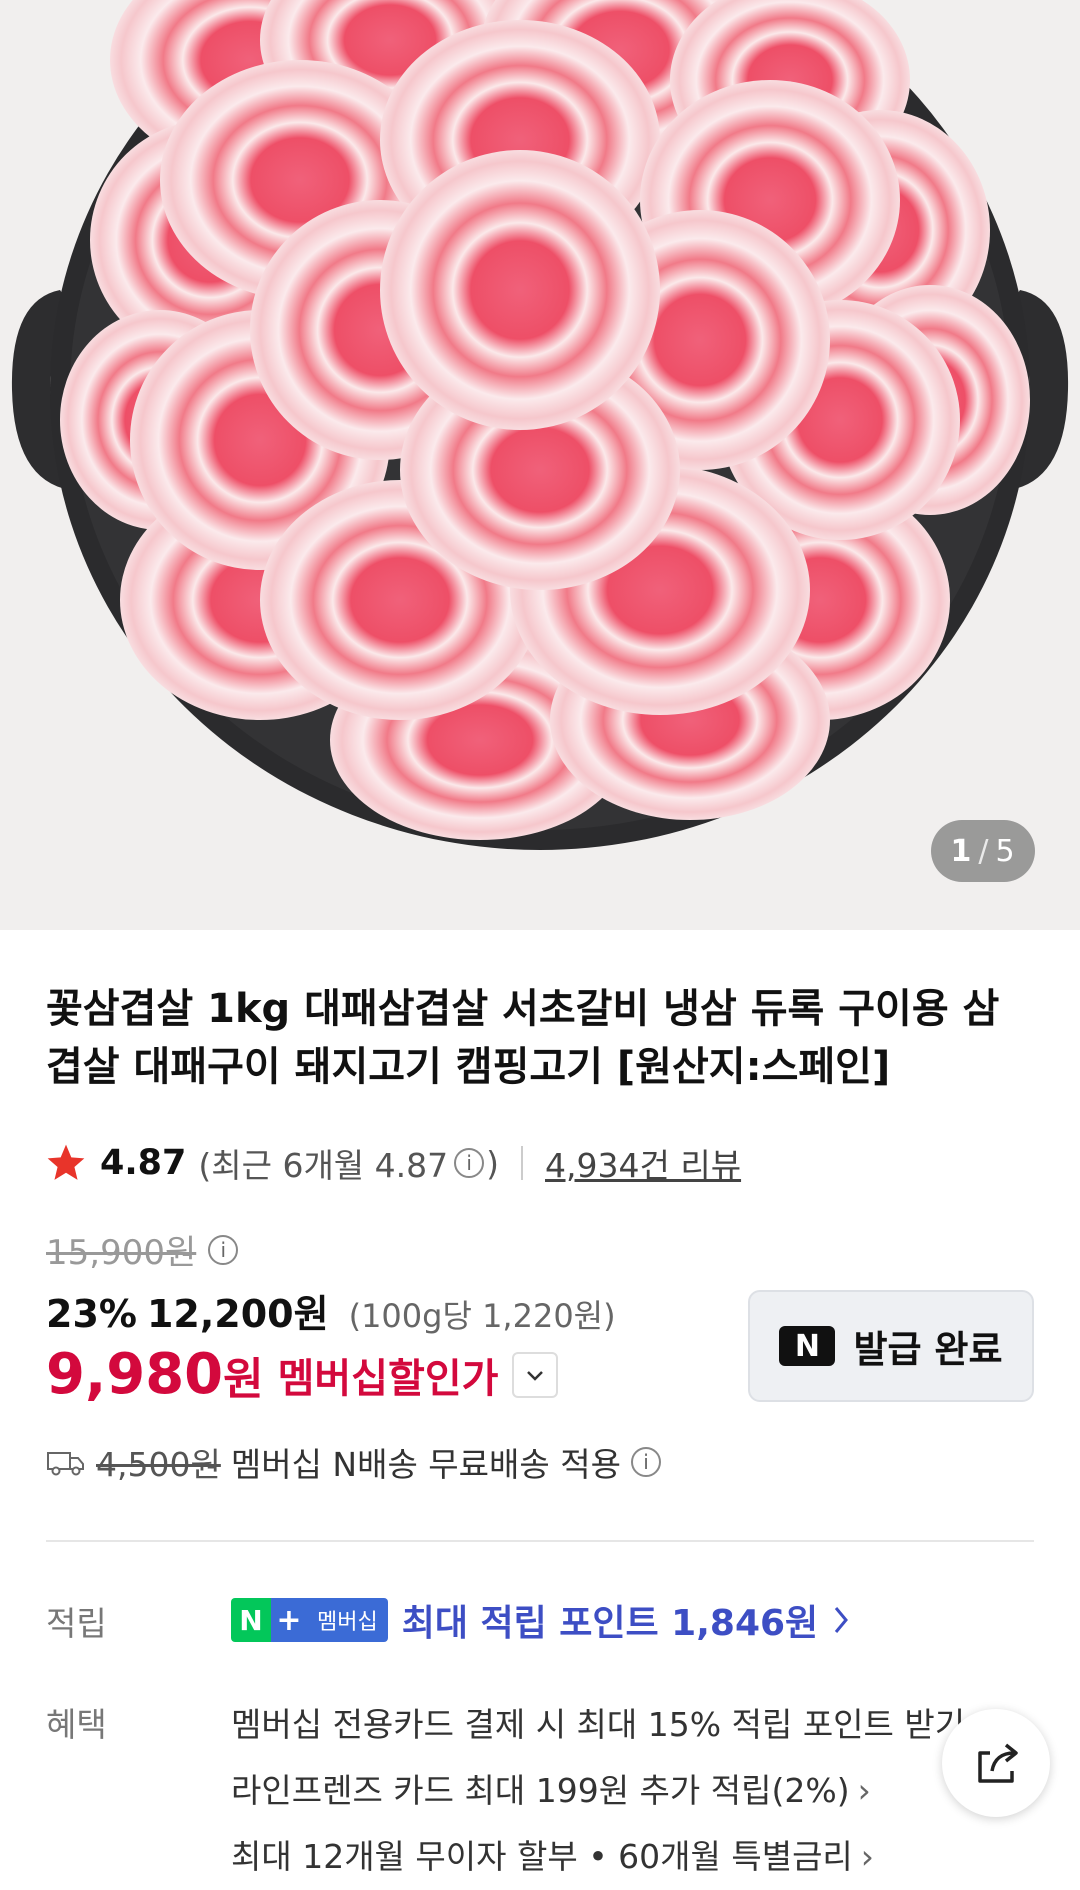 The image size is (1080, 1890). What do you see at coordinates (91, 1314) in the screenshot?
I see `discount-percent: 23%` at bounding box center [91, 1314].